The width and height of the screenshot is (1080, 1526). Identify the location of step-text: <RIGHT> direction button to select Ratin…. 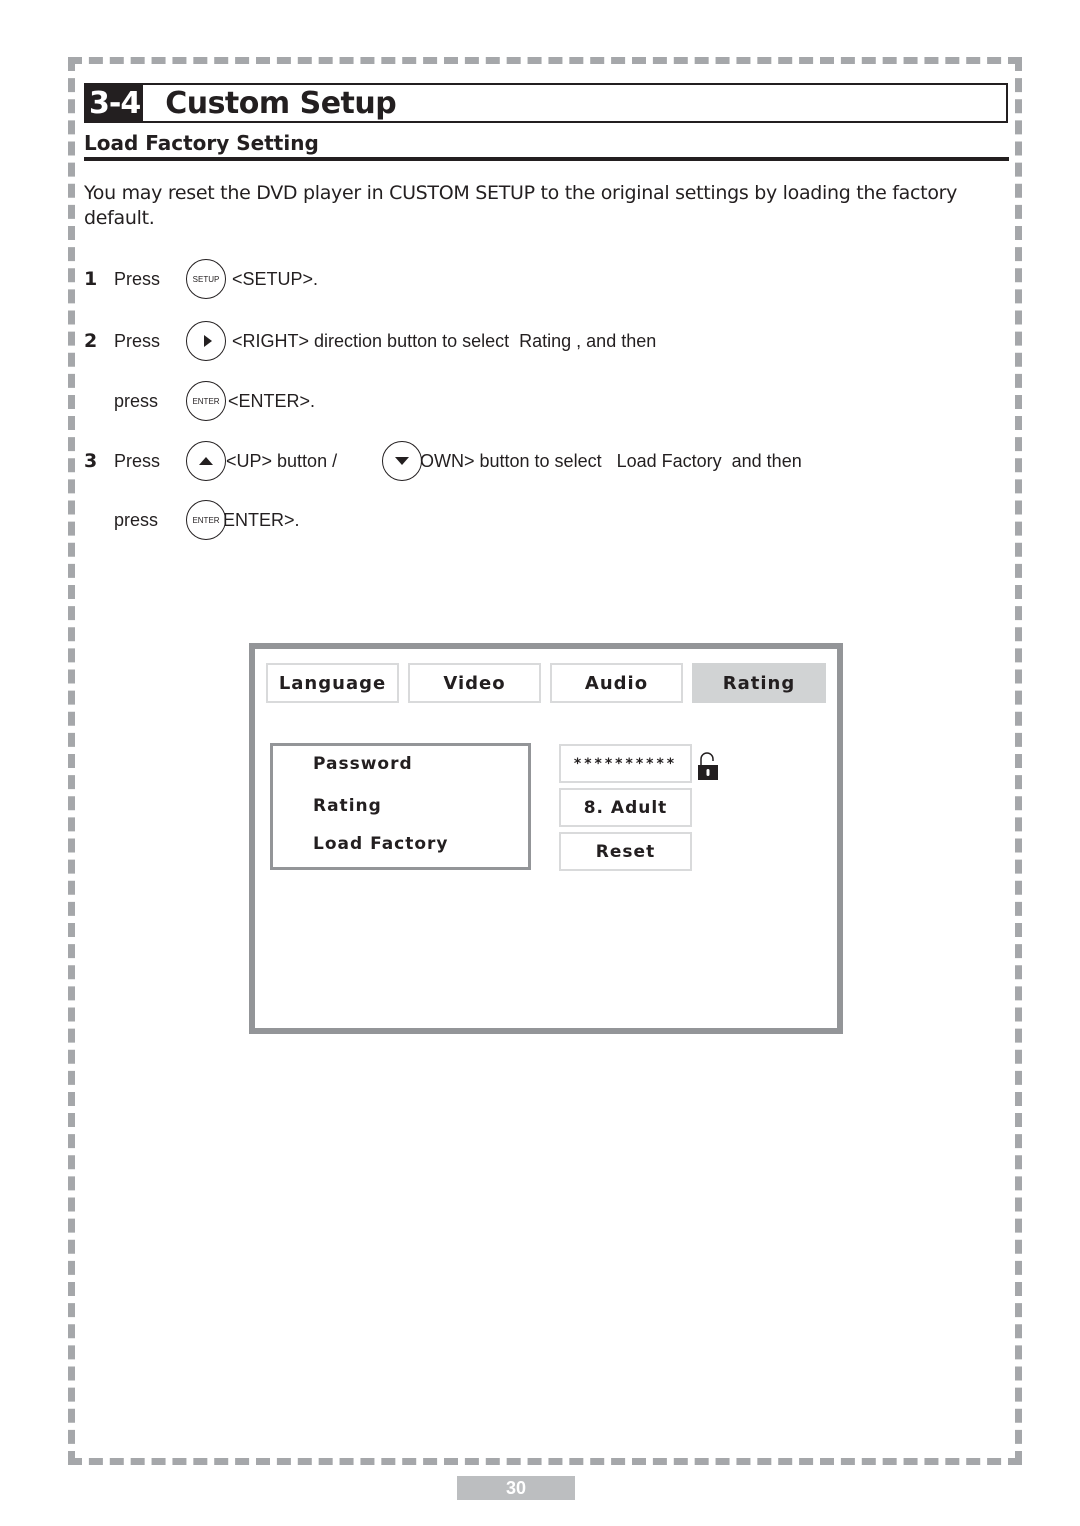
(444, 340).